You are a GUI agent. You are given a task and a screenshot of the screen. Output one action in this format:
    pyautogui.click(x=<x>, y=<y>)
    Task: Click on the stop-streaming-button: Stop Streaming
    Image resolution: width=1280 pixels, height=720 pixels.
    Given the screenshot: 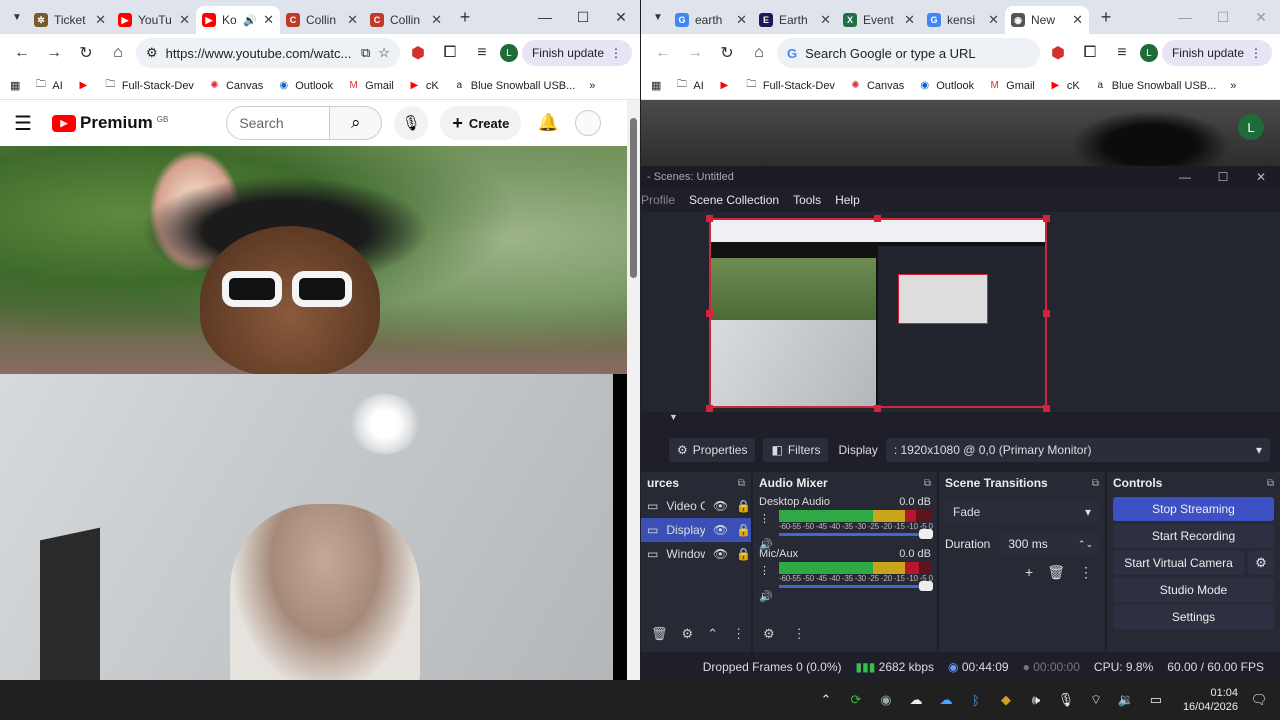 What is the action you would take?
    pyautogui.click(x=1193, y=509)
    